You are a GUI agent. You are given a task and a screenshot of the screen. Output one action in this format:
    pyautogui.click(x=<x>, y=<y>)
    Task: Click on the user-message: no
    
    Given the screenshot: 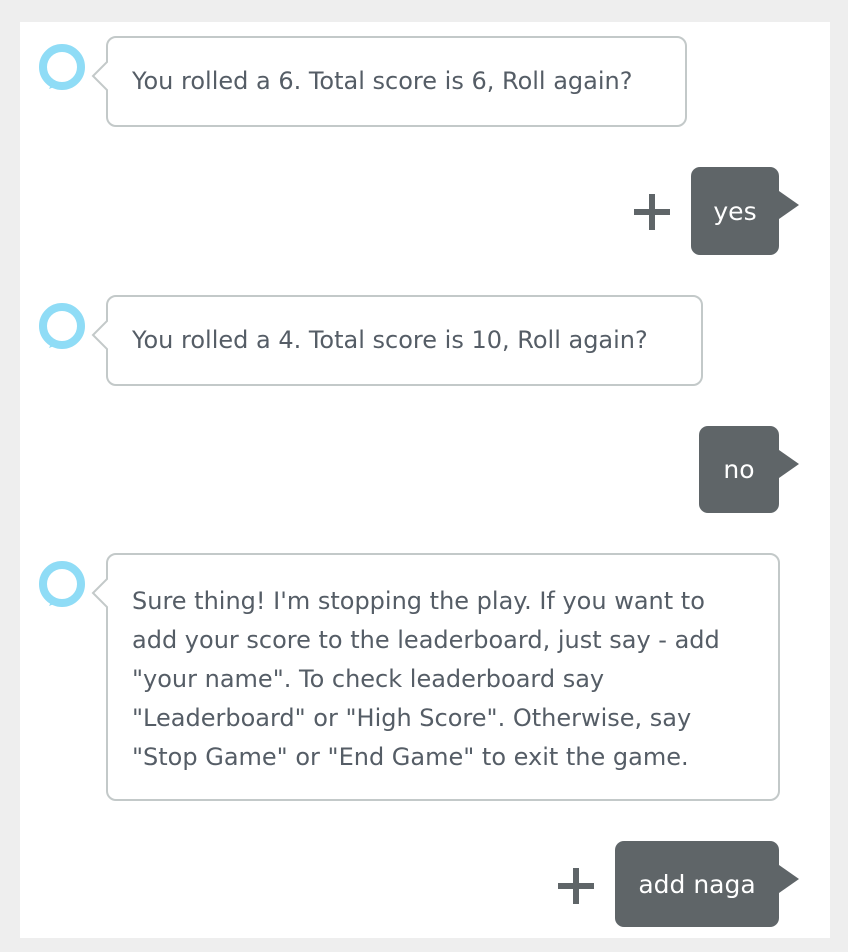 What is the action you would take?
    pyautogui.click(x=749, y=469)
    